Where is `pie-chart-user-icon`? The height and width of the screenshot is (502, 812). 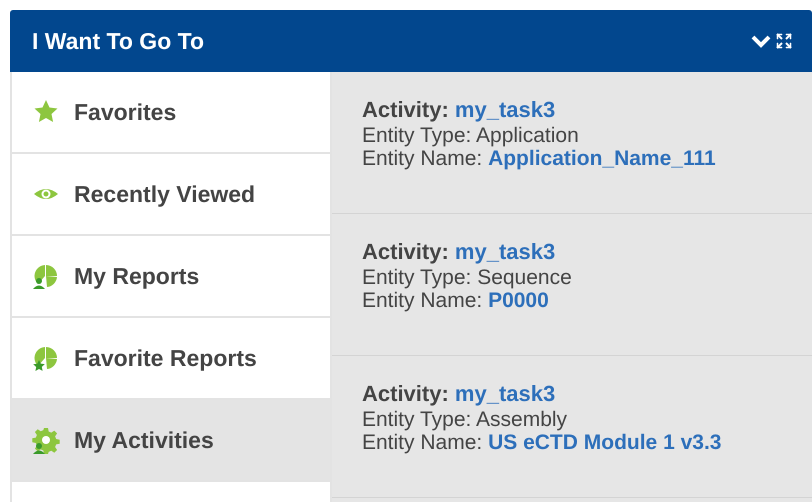 pie-chart-user-icon is located at coordinates (46, 276).